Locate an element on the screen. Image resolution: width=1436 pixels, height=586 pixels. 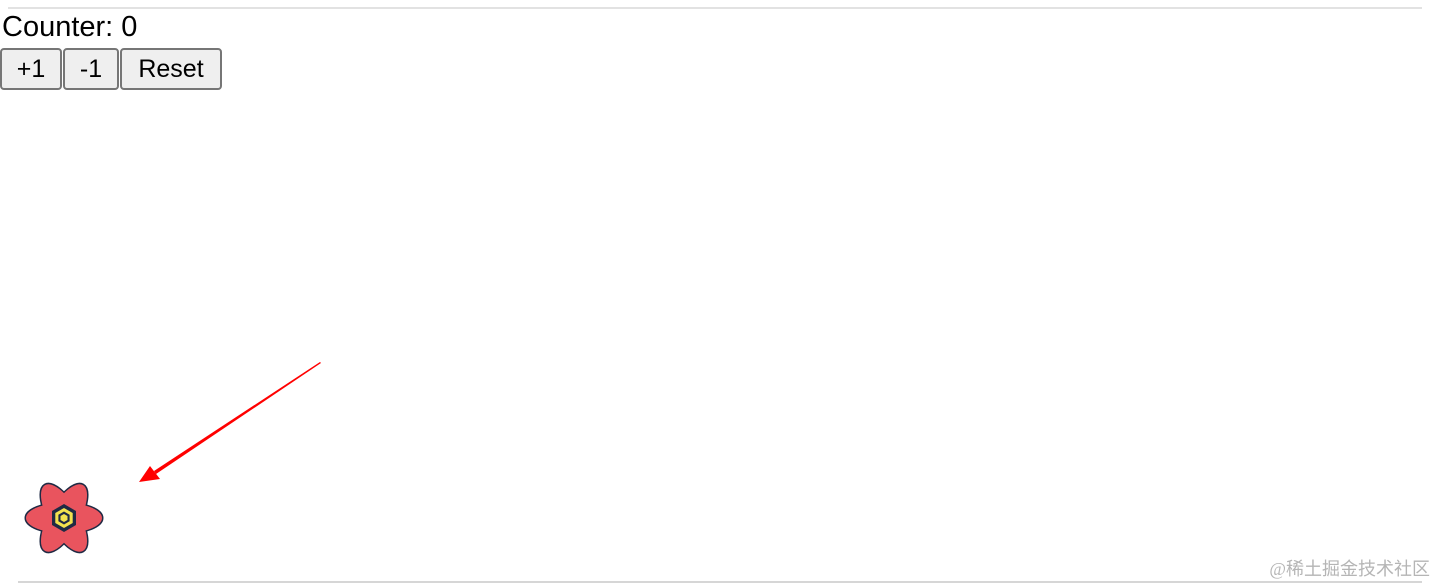
arrow-head is located at coordinates (149, 474).